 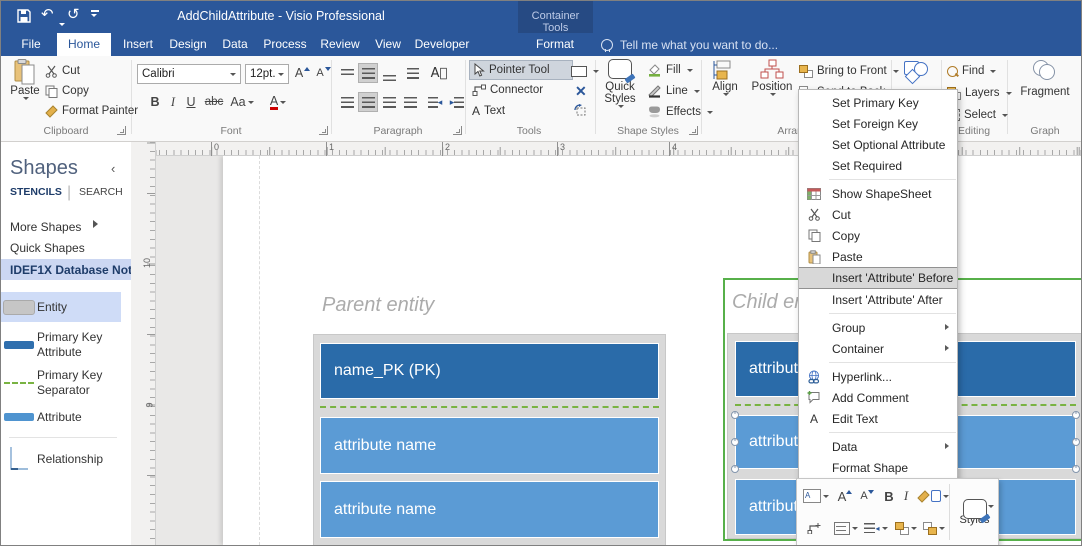 I want to click on find-button: Find, so click(x=972, y=71).